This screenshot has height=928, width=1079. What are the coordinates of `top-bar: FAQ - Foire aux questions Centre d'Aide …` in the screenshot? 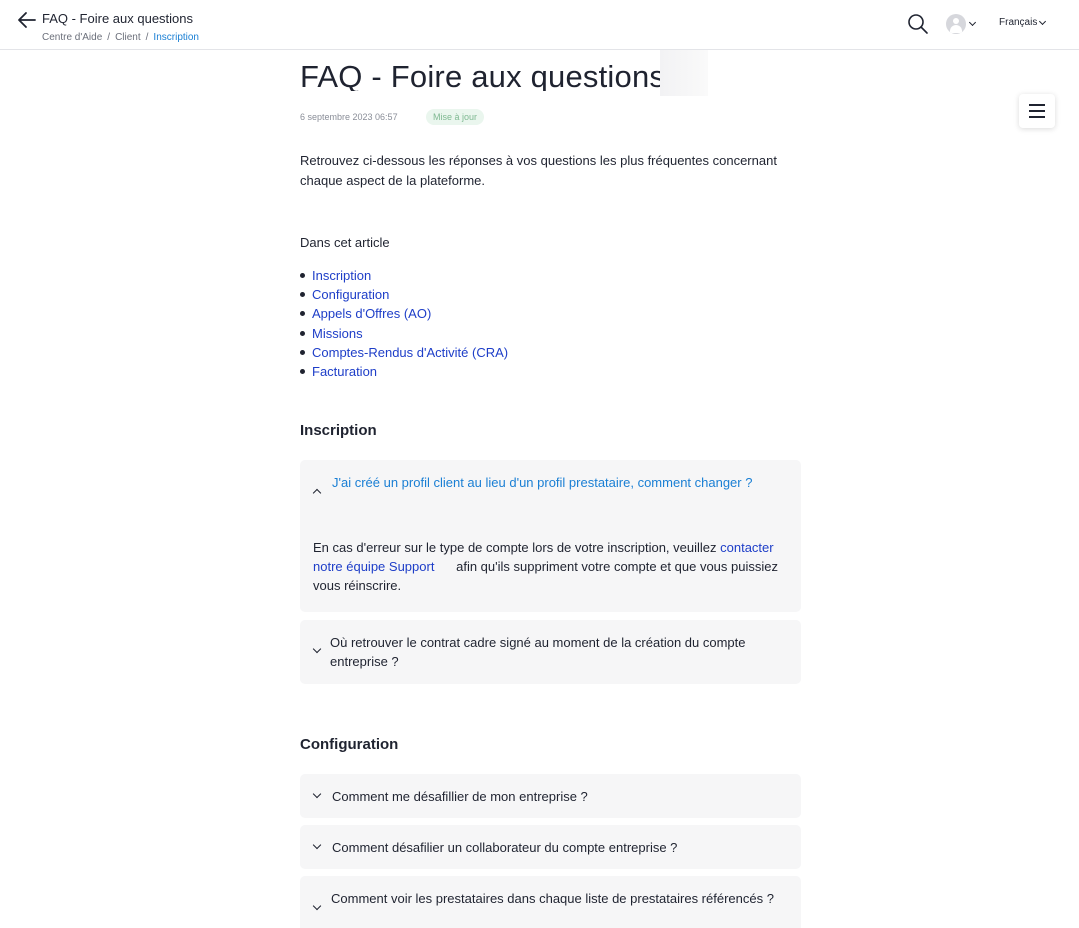 It's located at (539, 25).